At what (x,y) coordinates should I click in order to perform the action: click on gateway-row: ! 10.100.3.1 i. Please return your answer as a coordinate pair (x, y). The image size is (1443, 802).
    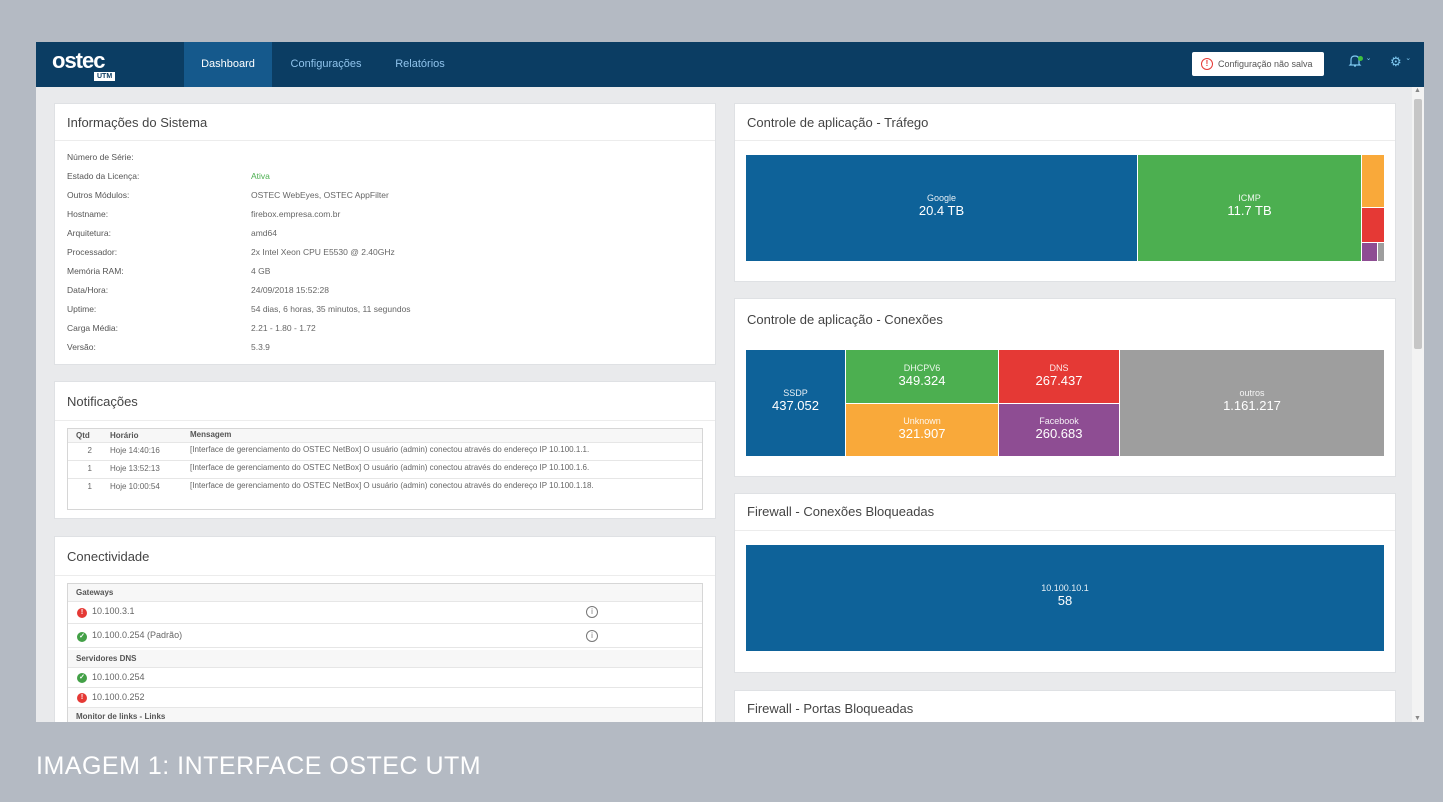
    Looking at the image, I should click on (385, 613).